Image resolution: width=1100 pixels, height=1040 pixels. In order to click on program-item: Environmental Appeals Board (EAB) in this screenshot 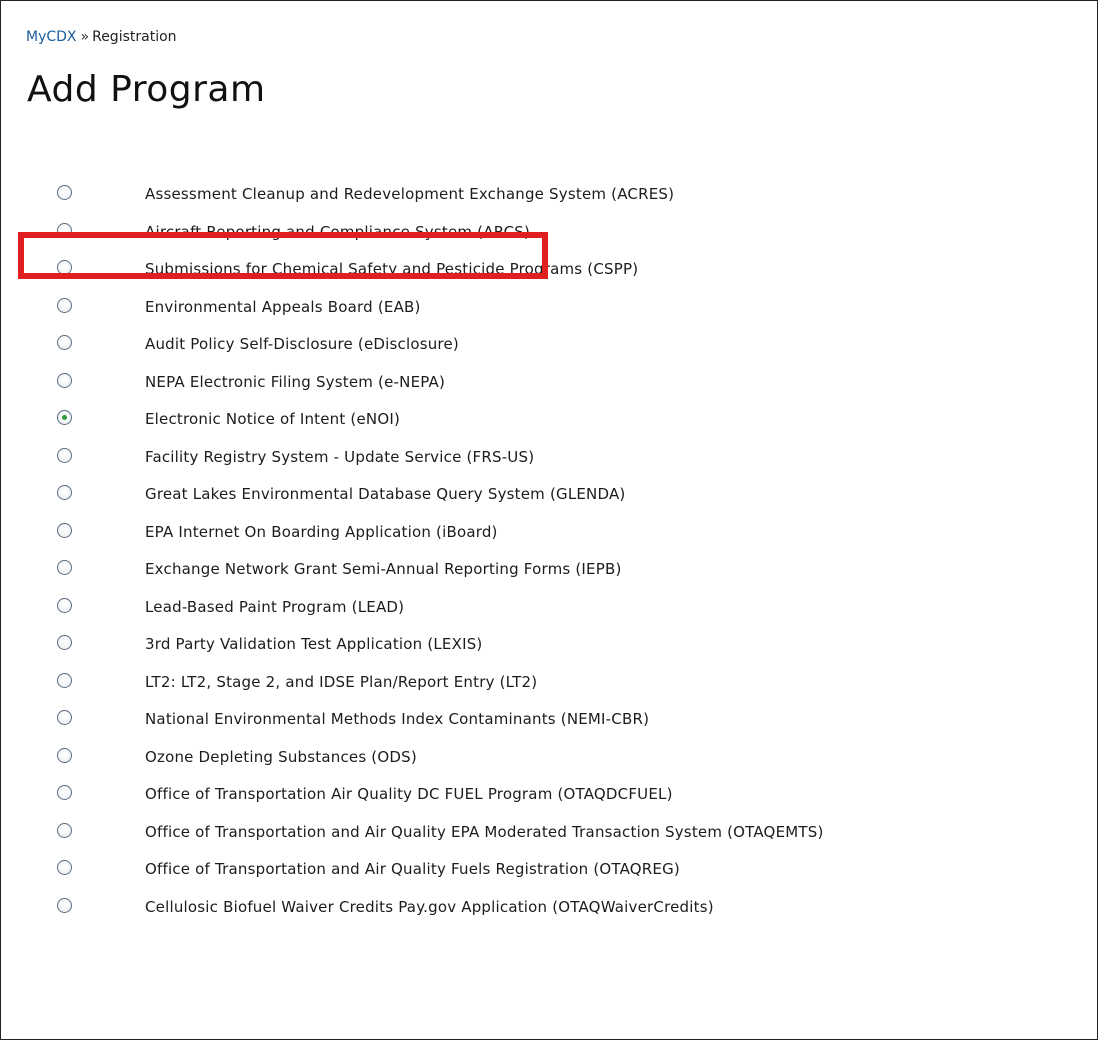, I will do `click(550, 312)`.